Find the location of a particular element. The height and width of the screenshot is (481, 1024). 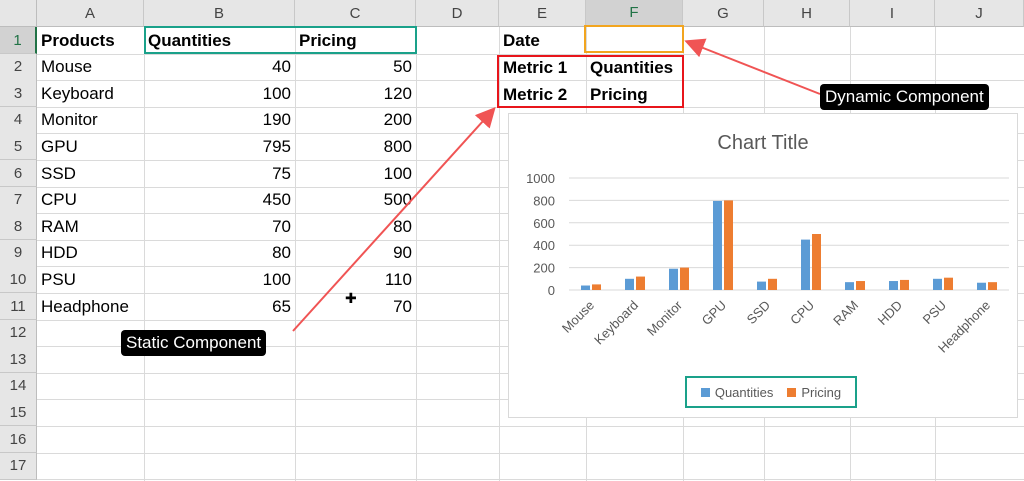

row-header-14: 14 is located at coordinates (18, 386).